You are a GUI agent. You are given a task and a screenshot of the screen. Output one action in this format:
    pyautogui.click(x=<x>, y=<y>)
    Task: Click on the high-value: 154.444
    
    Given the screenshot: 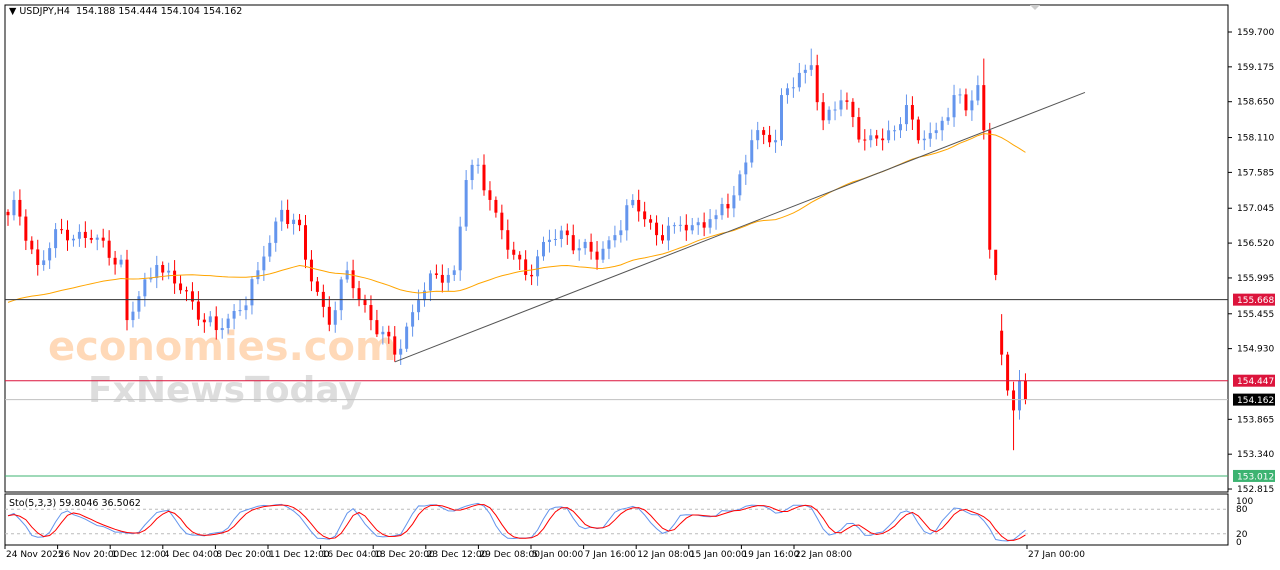 What is the action you would take?
    pyautogui.click(x=138, y=11)
    